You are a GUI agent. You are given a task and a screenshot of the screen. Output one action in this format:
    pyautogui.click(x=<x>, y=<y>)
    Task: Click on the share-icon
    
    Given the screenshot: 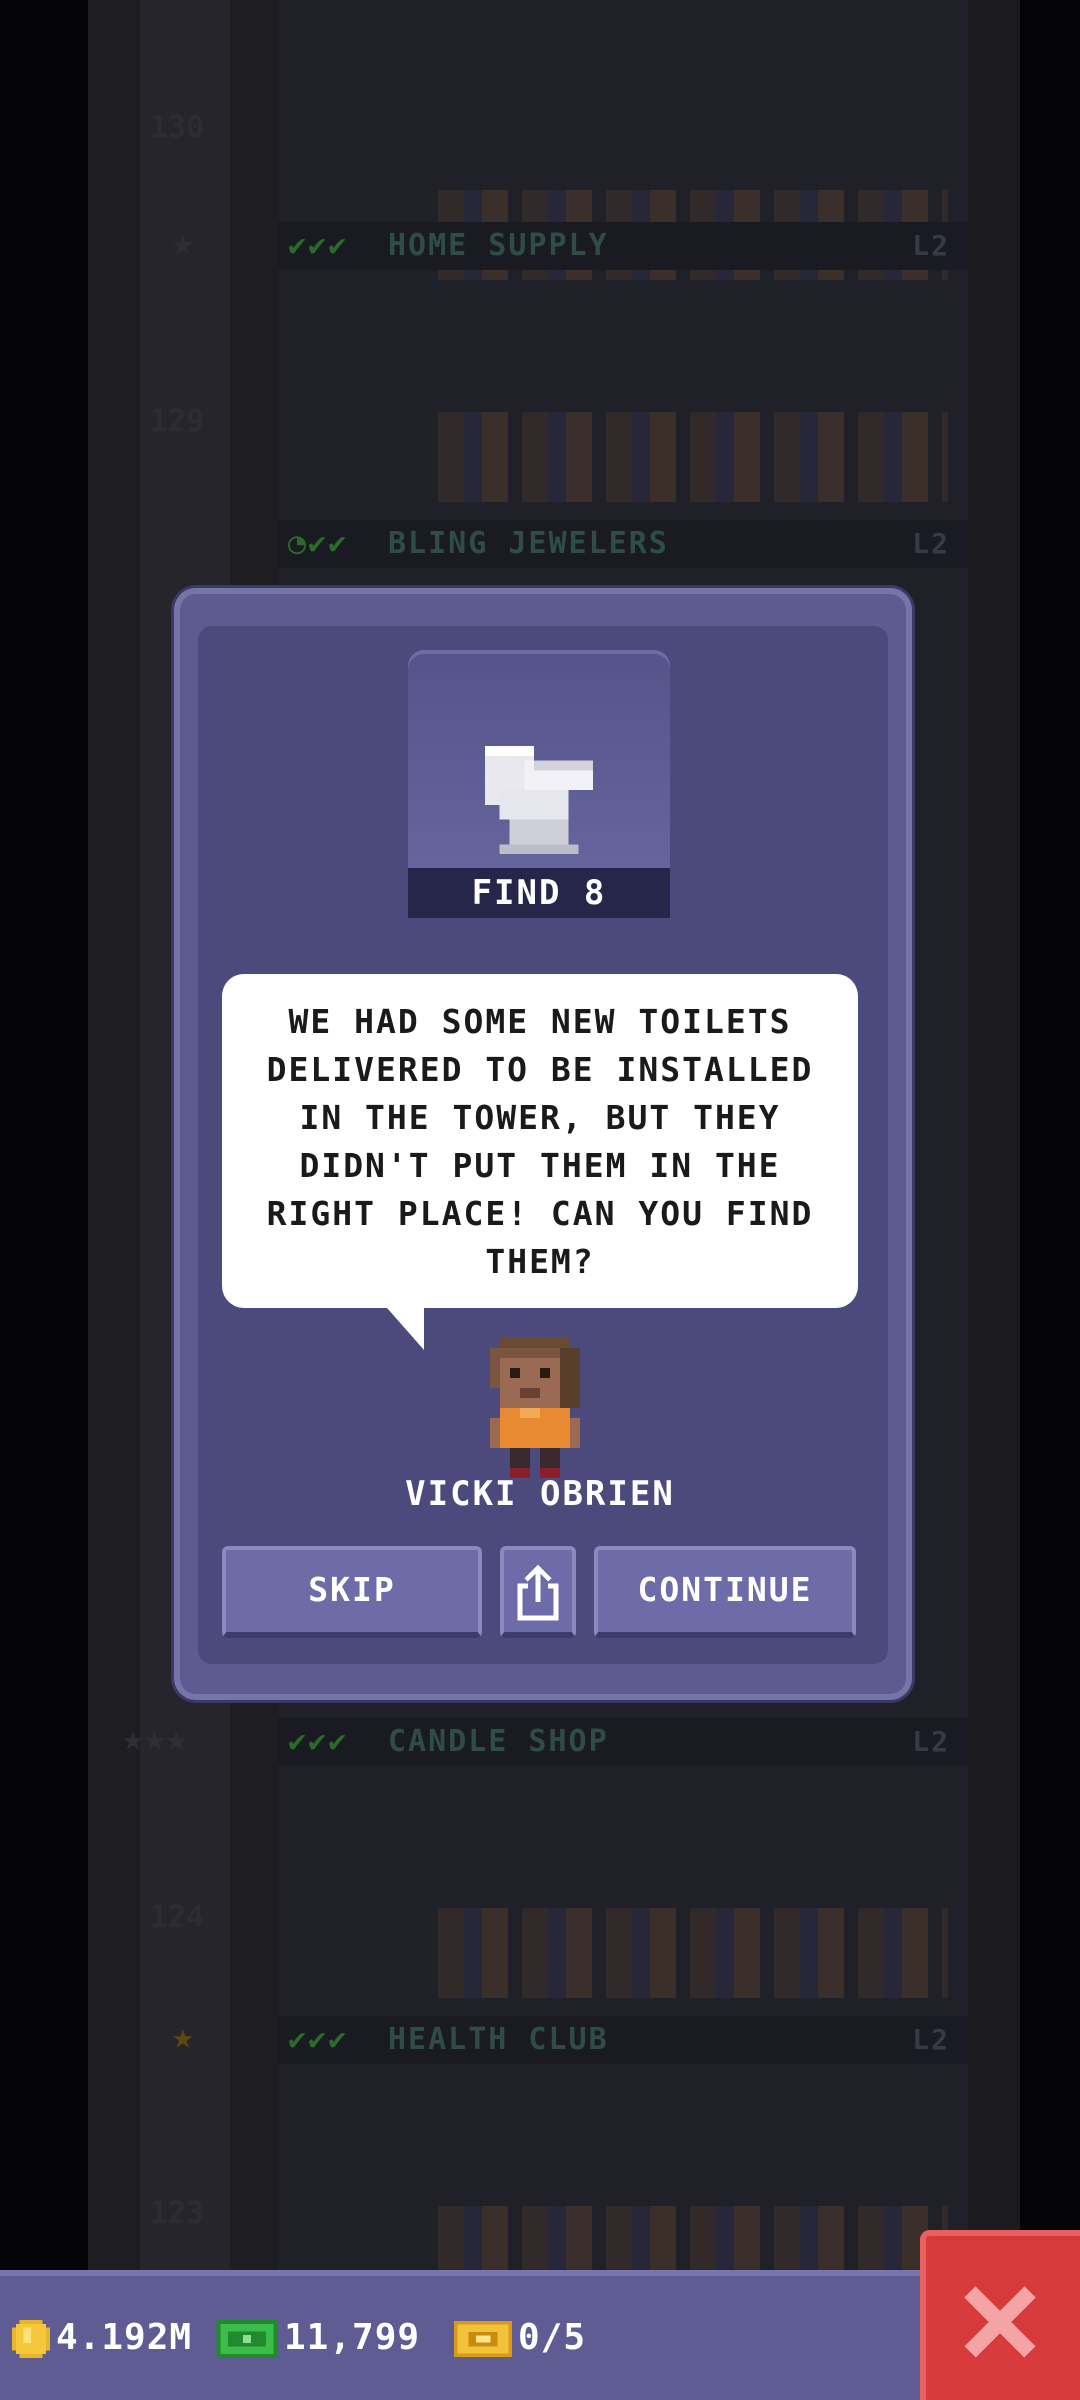 What is the action you would take?
    pyautogui.click(x=538, y=1592)
    